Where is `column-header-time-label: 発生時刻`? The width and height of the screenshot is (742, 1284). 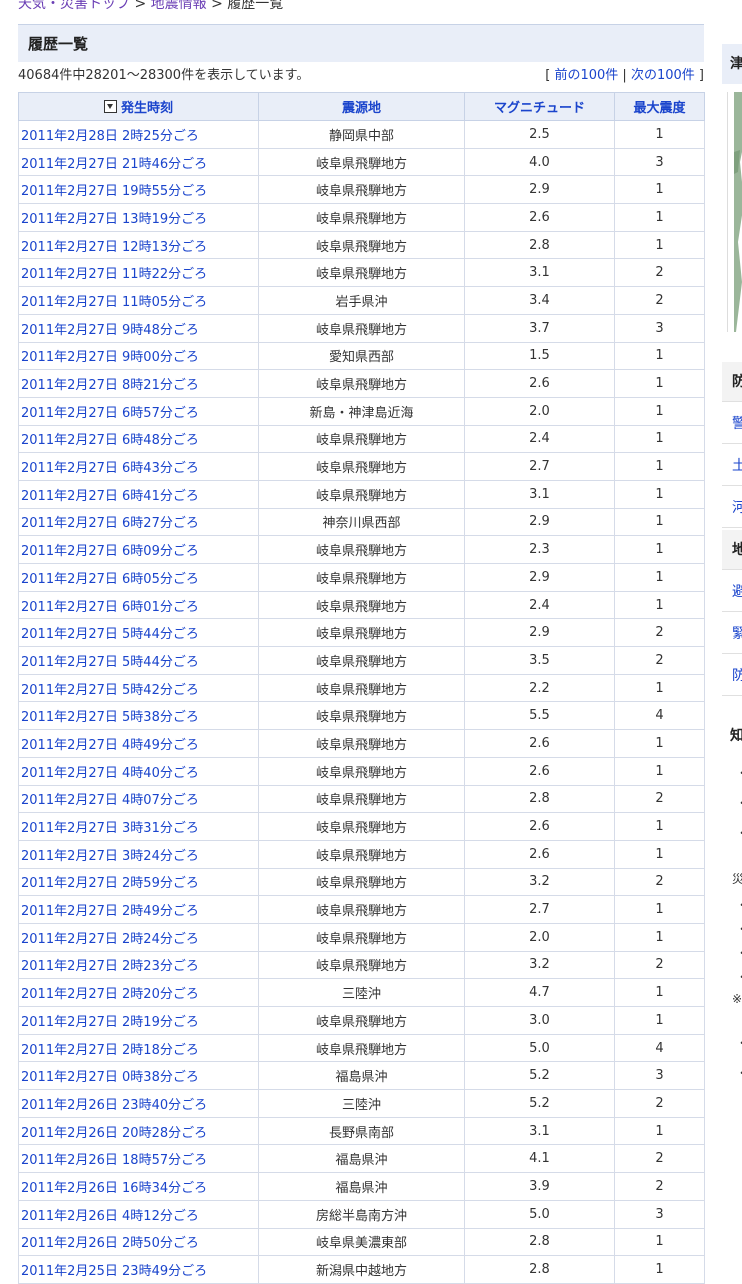 column-header-time-label: 発生時刻 is located at coordinates (147, 108).